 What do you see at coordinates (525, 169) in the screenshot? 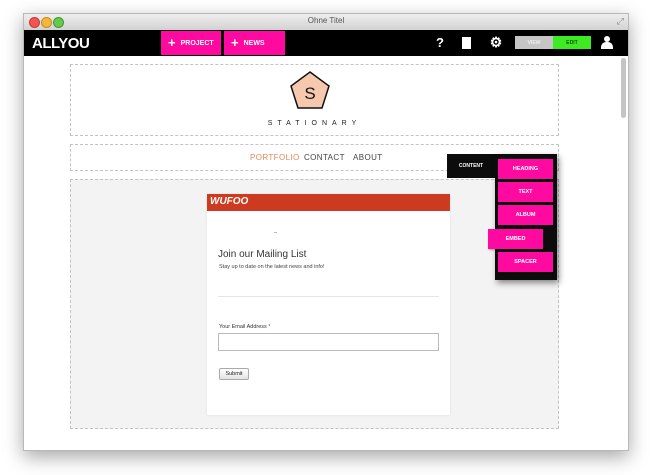
I see `add-heading-button: HEADING` at bounding box center [525, 169].